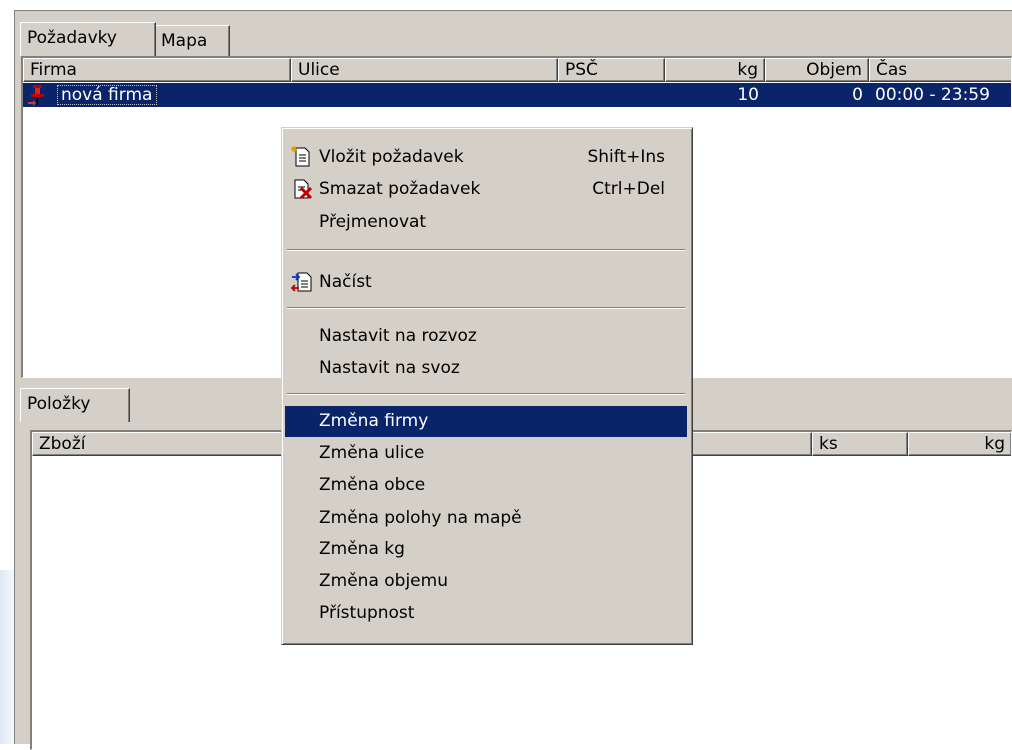  Describe the element at coordinates (626, 157) in the screenshot. I see `menu-item-shortcut: Shift+Ins` at that location.